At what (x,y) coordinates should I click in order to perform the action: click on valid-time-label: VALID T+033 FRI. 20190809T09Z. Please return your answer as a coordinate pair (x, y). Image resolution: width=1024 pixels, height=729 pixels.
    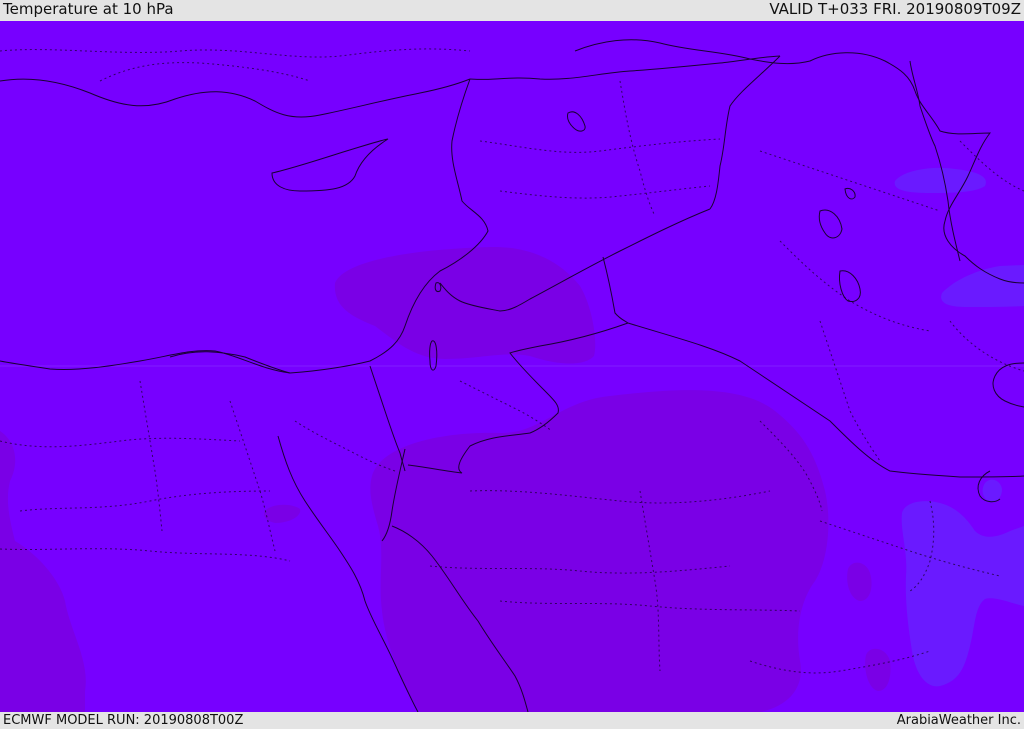
    Looking at the image, I should click on (895, 9).